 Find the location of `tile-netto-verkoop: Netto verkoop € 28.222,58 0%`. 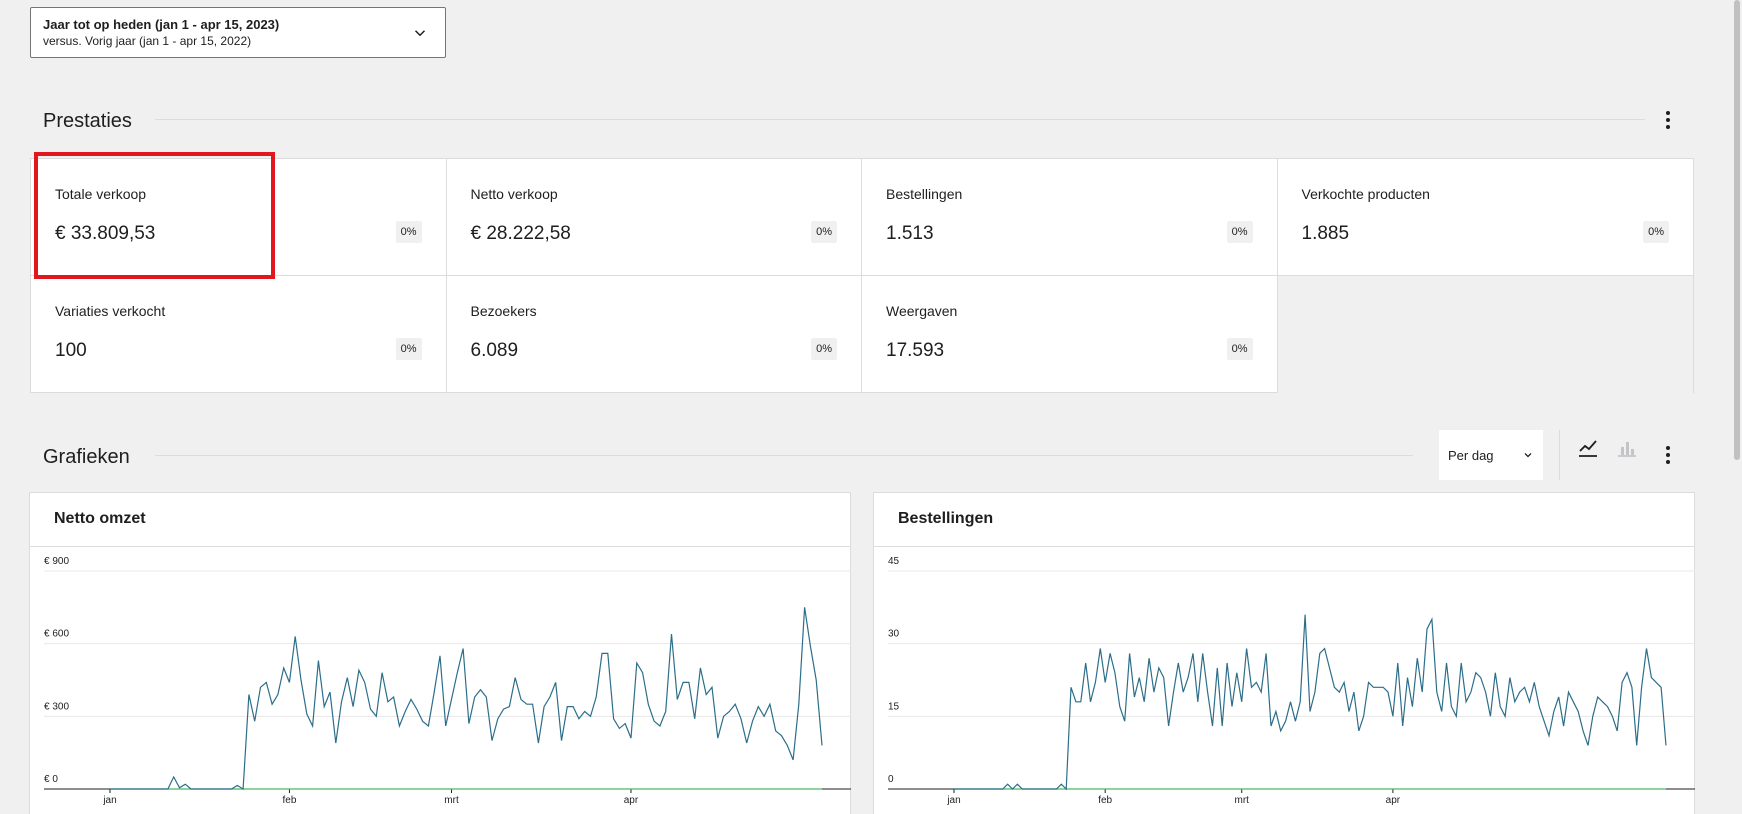

tile-netto-verkoop: Netto verkoop € 28.222,58 0% is located at coordinates (654, 217).